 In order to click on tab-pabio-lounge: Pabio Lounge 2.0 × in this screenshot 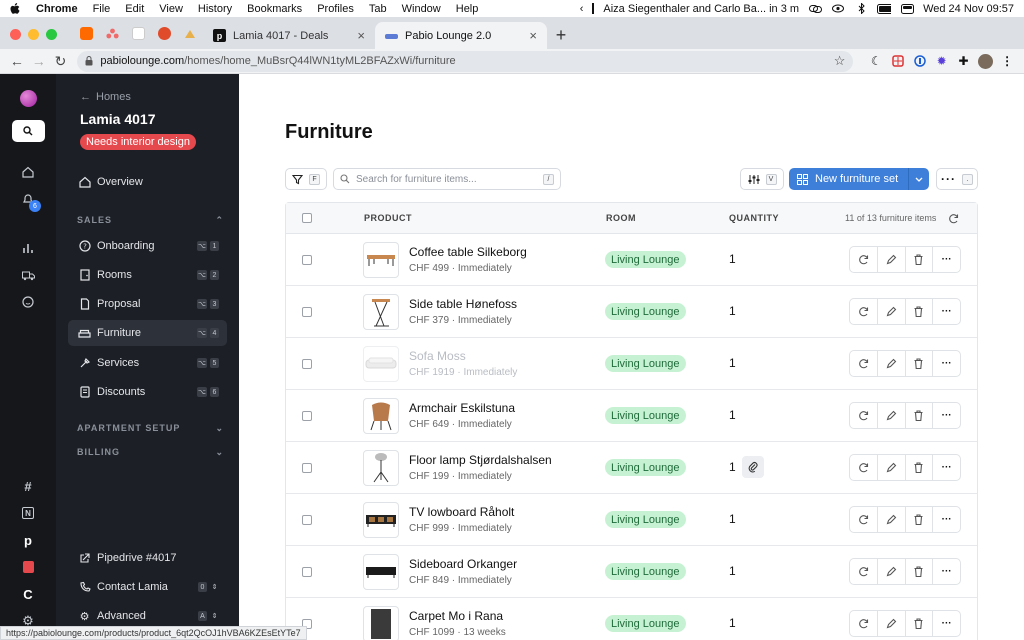, I will do `click(461, 35)`.